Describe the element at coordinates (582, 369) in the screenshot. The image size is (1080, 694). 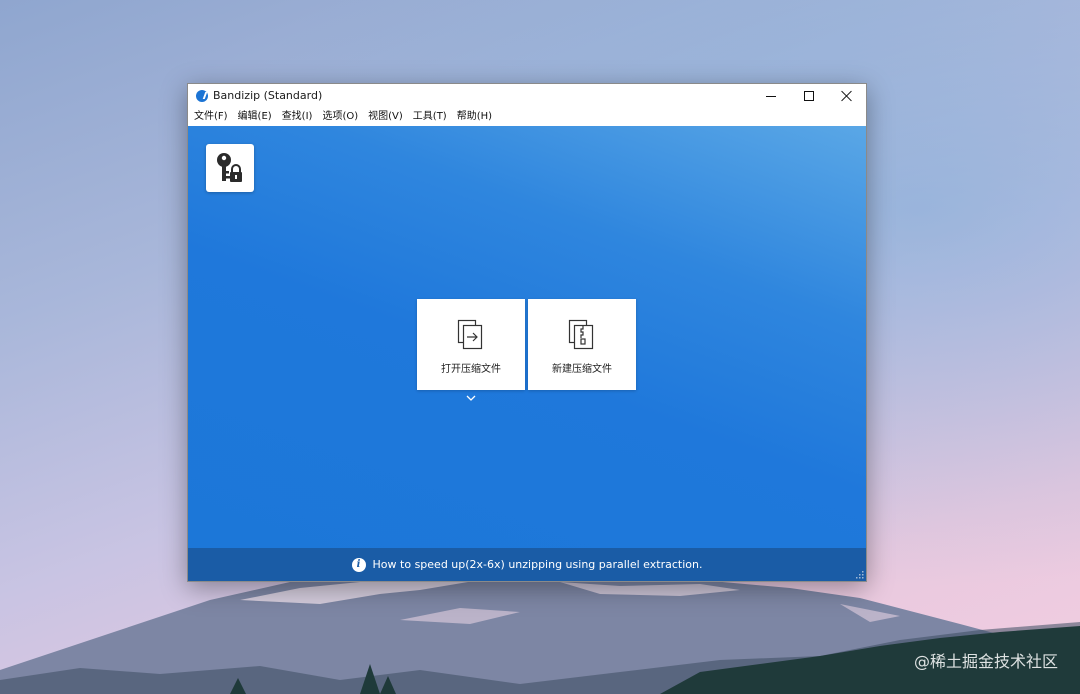
I see `new-archive-label: 新建压缩文件` at that location.